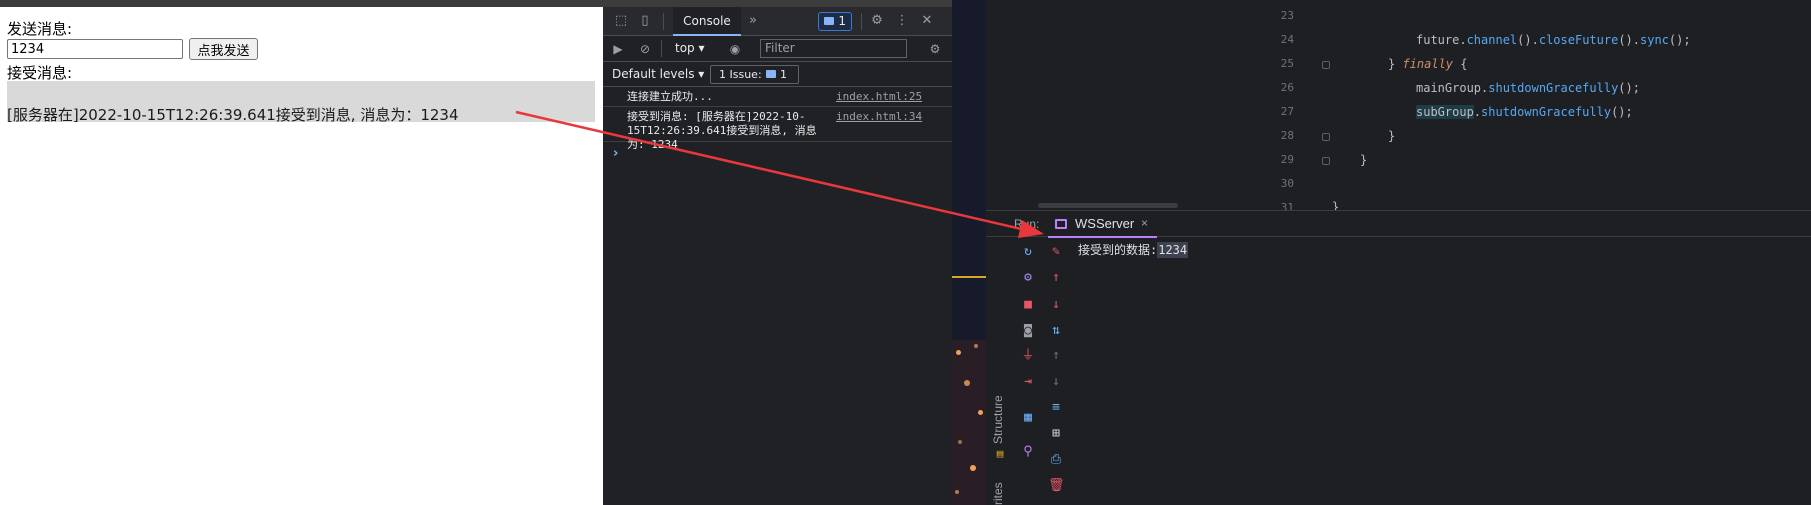 Image resolution: width=1811 pixels, height=505 pixels. Describe the element at coordinates (969, 252) in the screenshot. I see `background-window-slice` at that location.